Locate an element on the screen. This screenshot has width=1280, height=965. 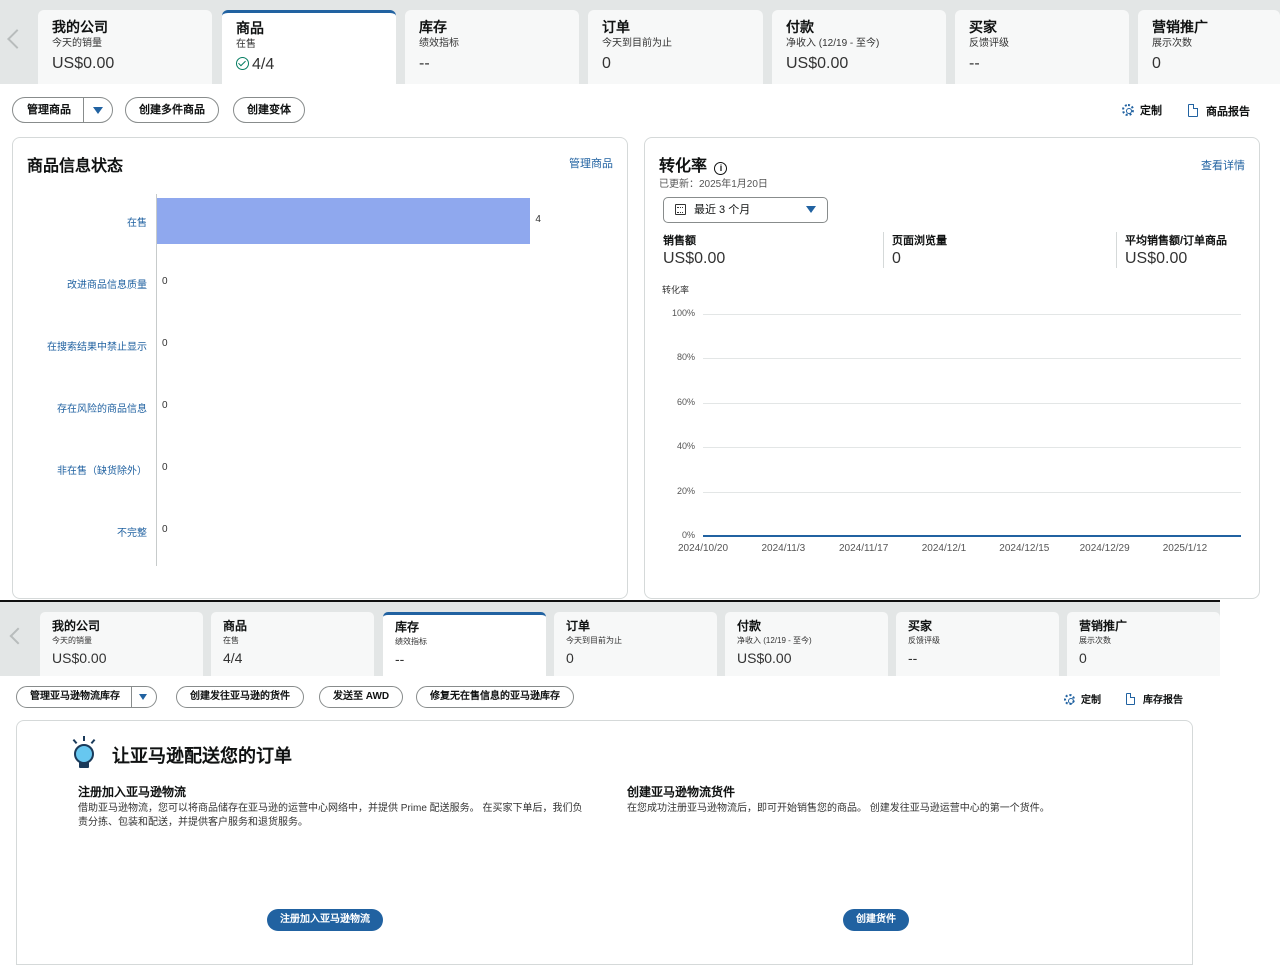
kpi-tab: 付款 净收入 (12/19 - 至今) US$0.00 is located at coordinates (806, 644).